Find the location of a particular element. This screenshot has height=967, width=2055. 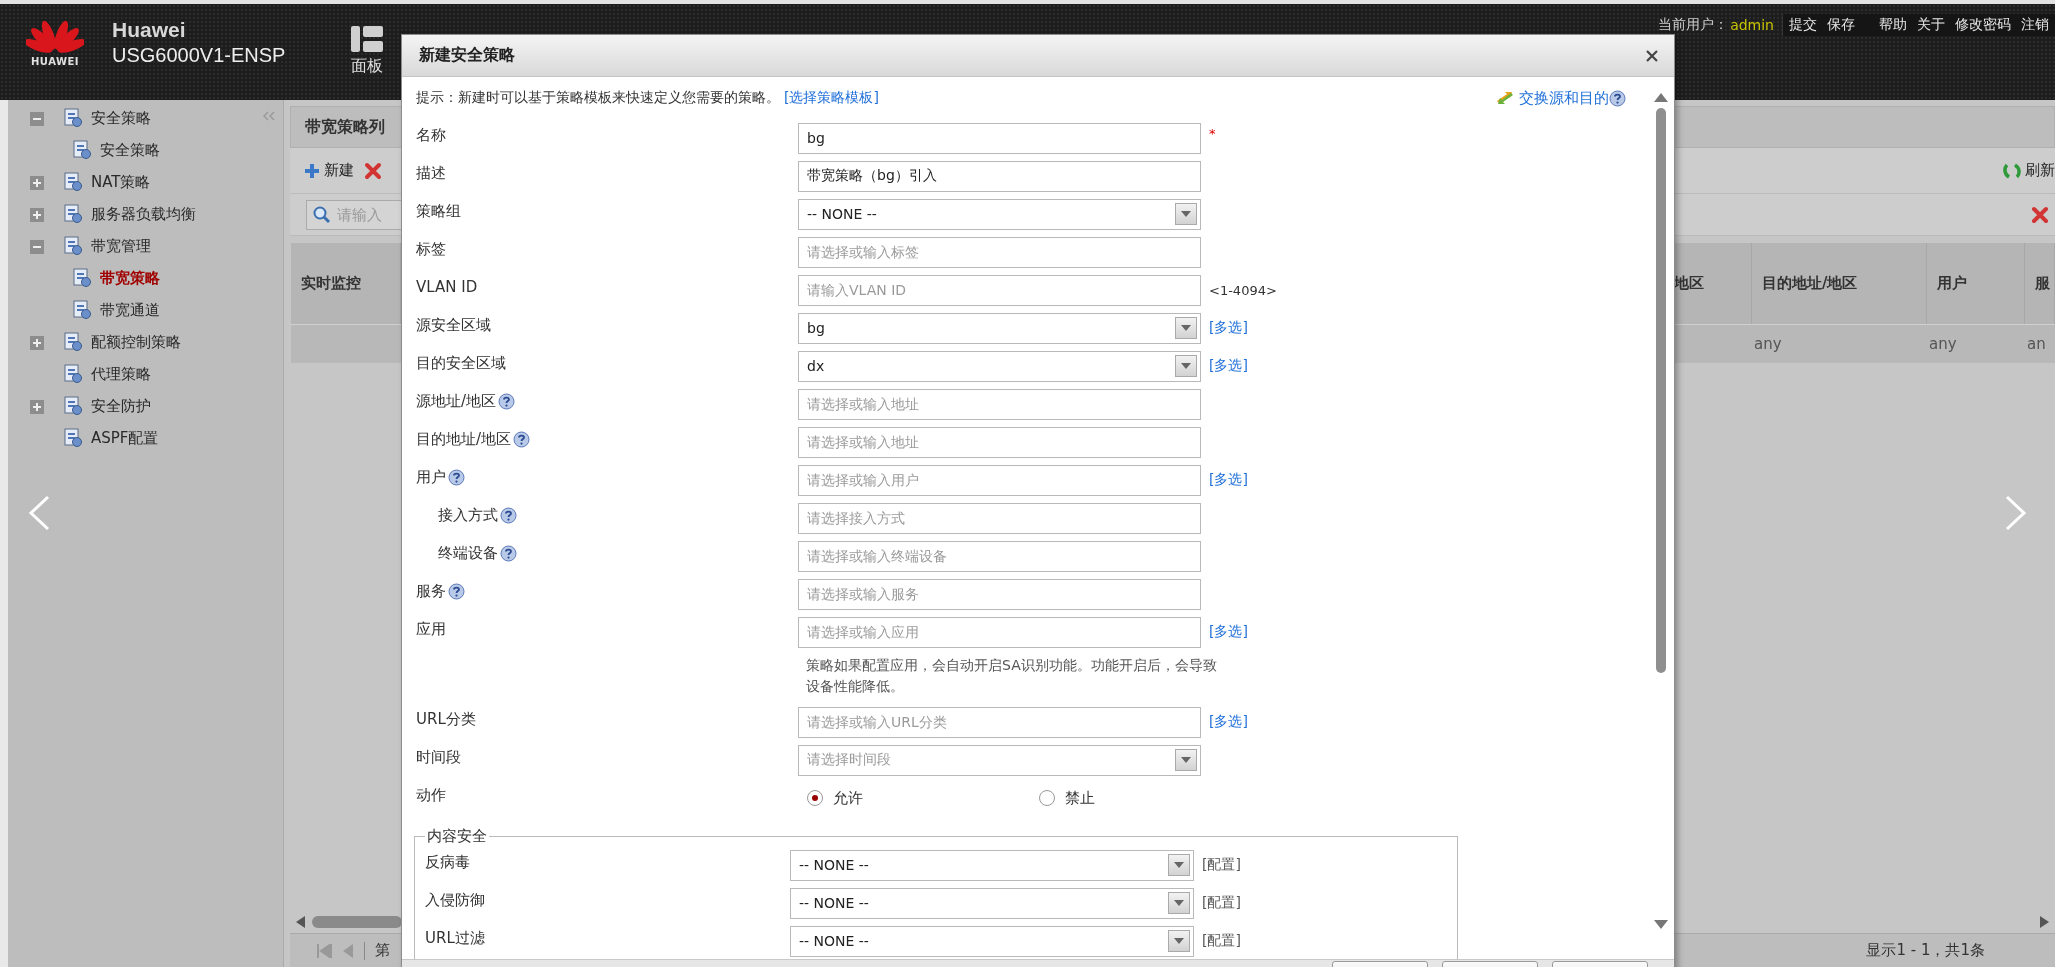

field-label: 服务 is located at coordinates (431, 591).